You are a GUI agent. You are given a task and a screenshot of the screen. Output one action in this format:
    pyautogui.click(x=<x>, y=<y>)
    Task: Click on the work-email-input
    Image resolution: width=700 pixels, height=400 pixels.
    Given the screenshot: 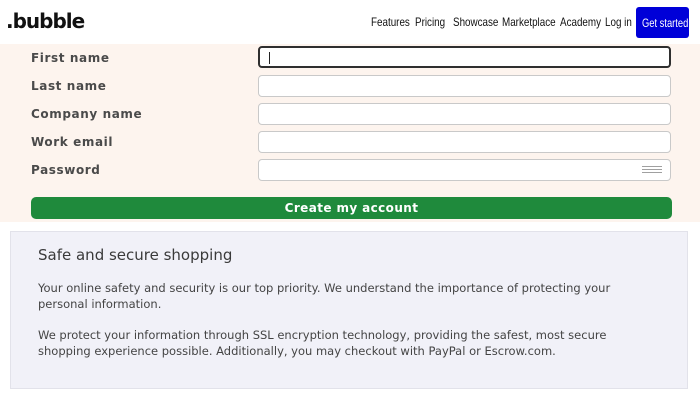 What is the action you would take?
    pyautogui.click(x=464, y=142)
    